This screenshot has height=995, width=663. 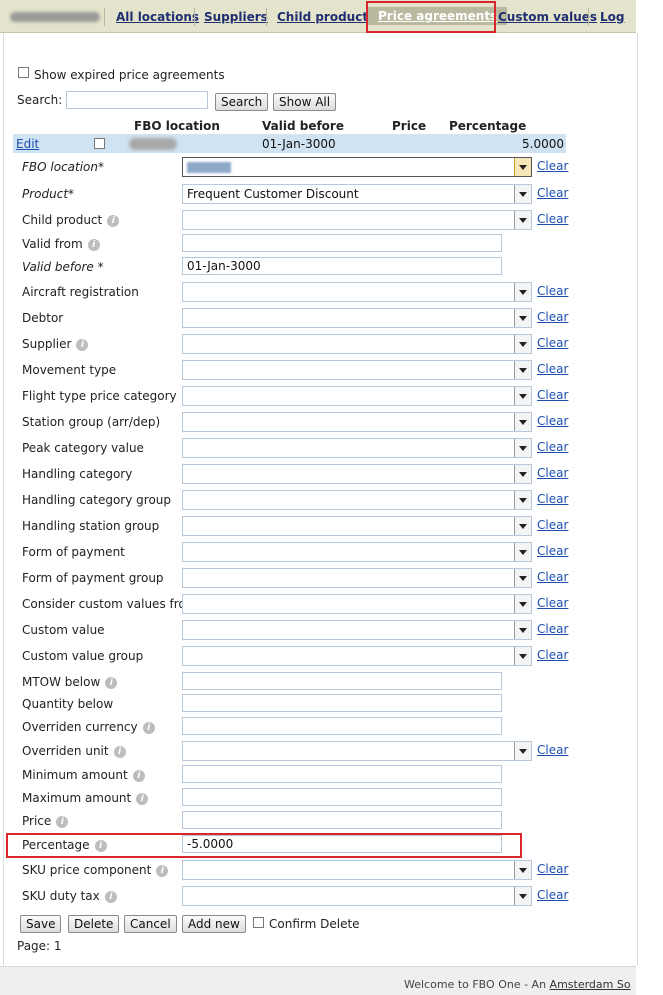 What do you see at coordinates (612, 17) in the screenshot?
I see `tab-log: Log` at bounding box center [612, 17].